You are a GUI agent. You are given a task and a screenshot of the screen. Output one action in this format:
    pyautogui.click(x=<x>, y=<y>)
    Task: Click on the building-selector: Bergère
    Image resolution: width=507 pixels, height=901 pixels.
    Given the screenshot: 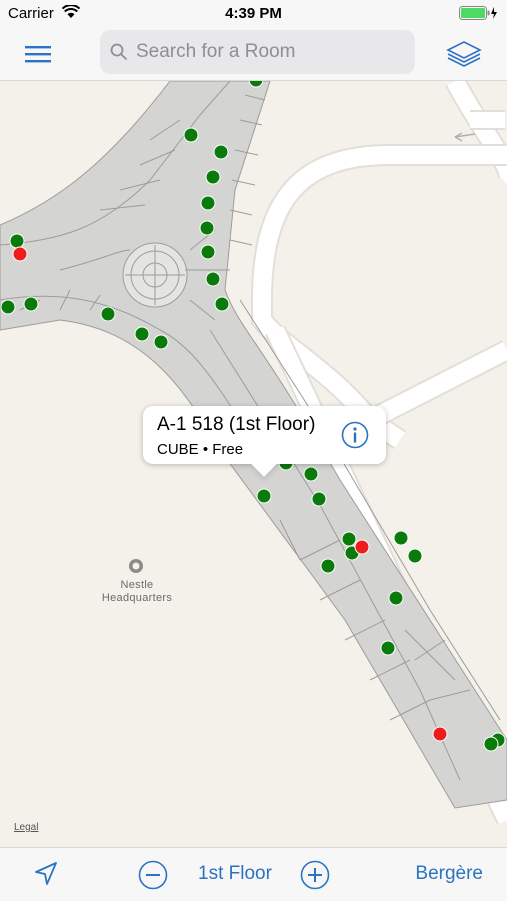 What is the action you would take?
    pyautogui.click(x=449, y=874)
    